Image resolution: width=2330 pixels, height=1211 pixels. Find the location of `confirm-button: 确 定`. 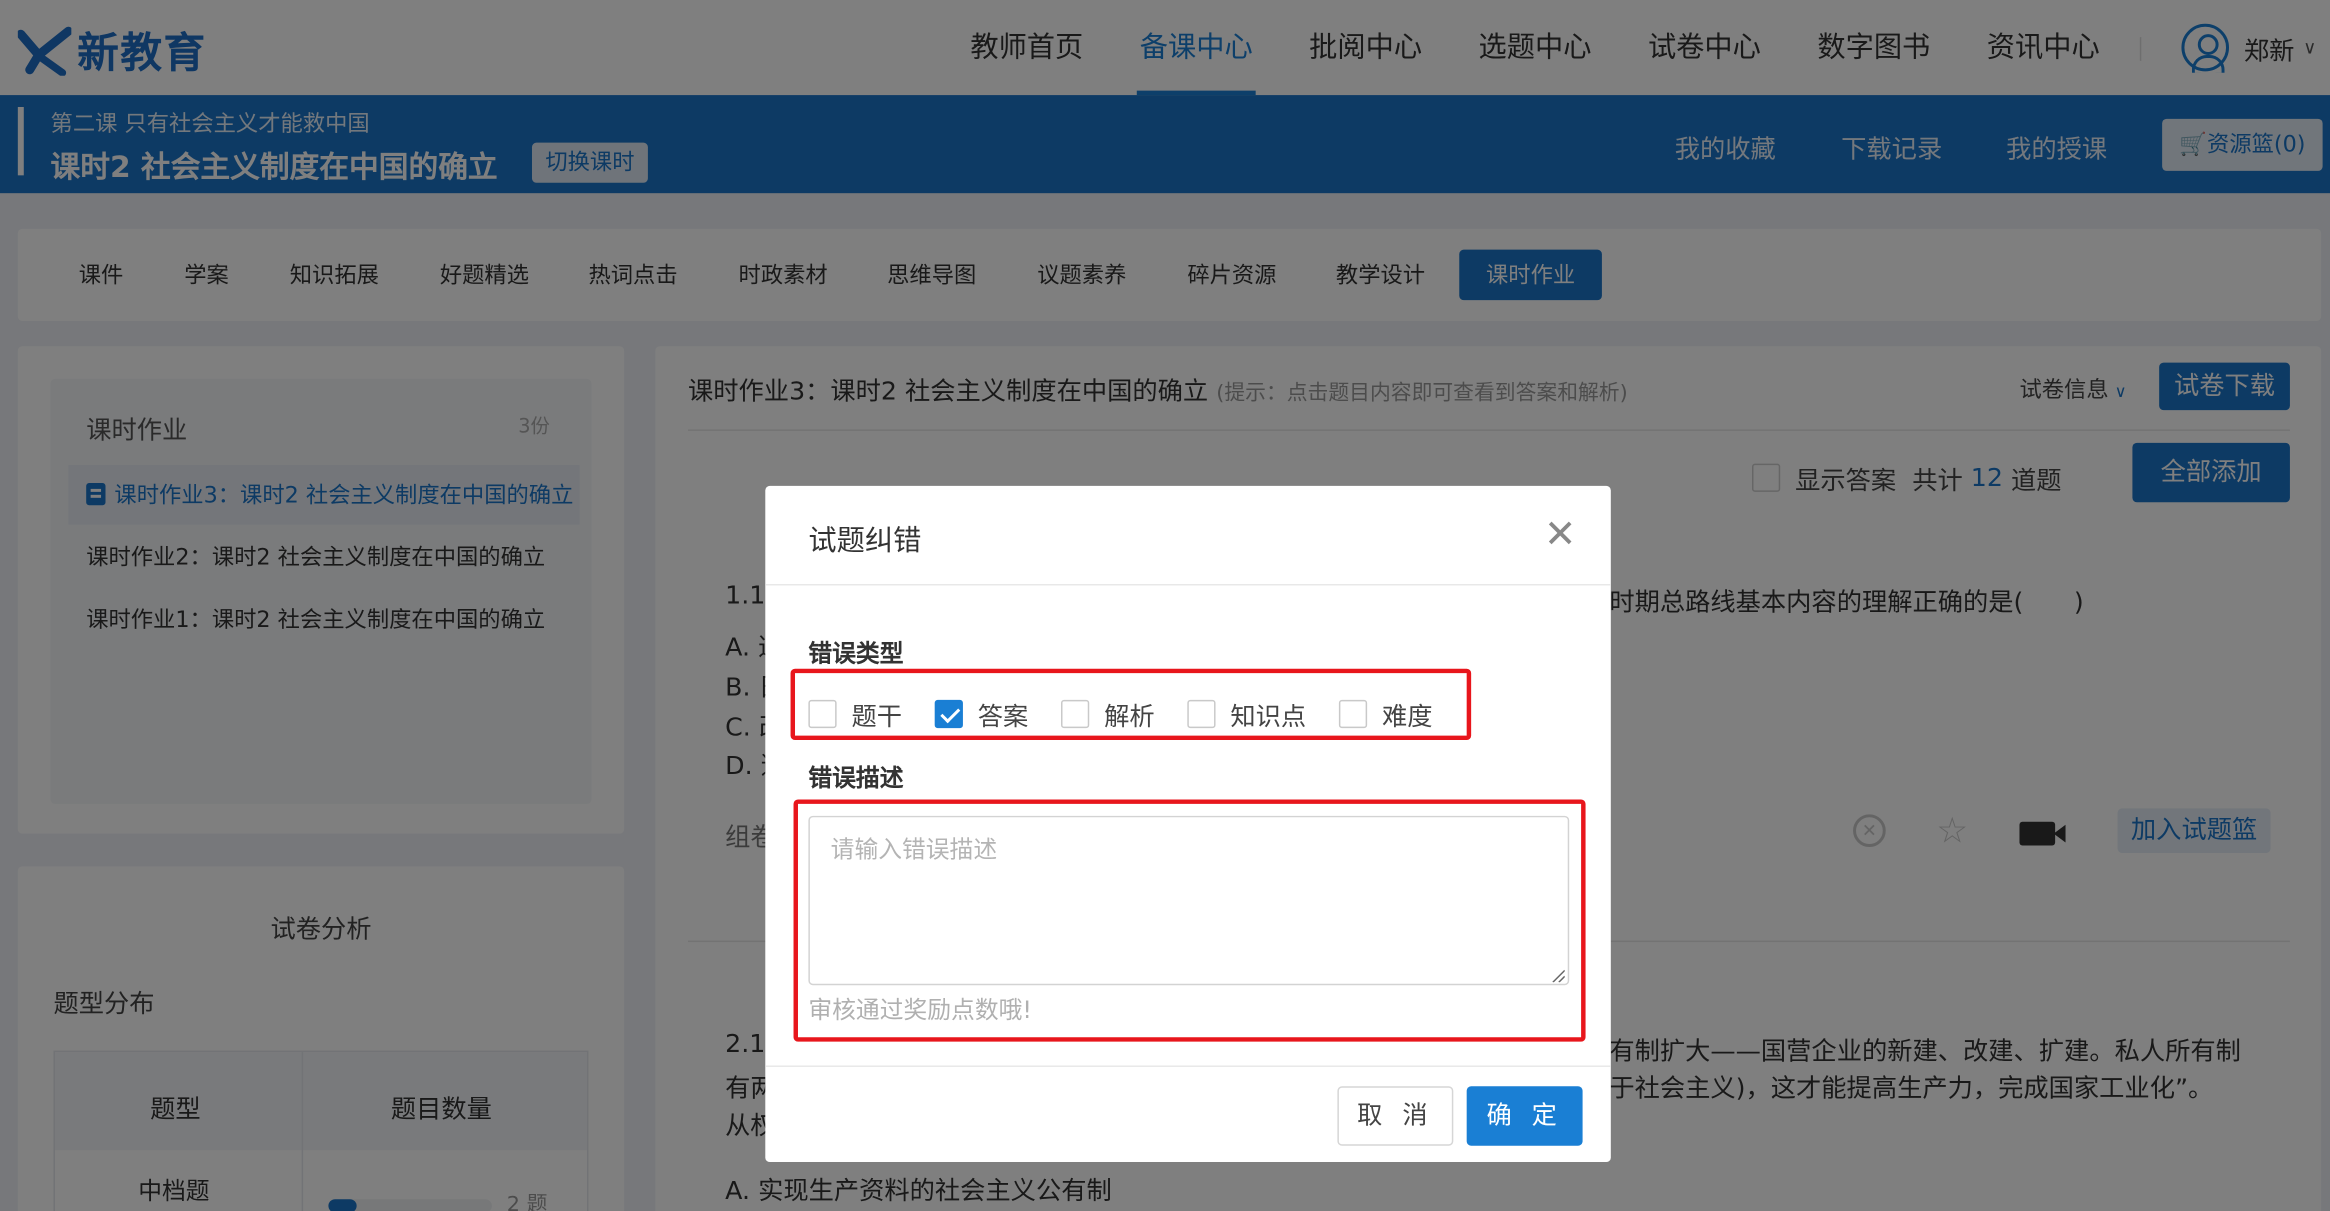

confirm-button: 确 定 is located at coordinates (1524, 1116).